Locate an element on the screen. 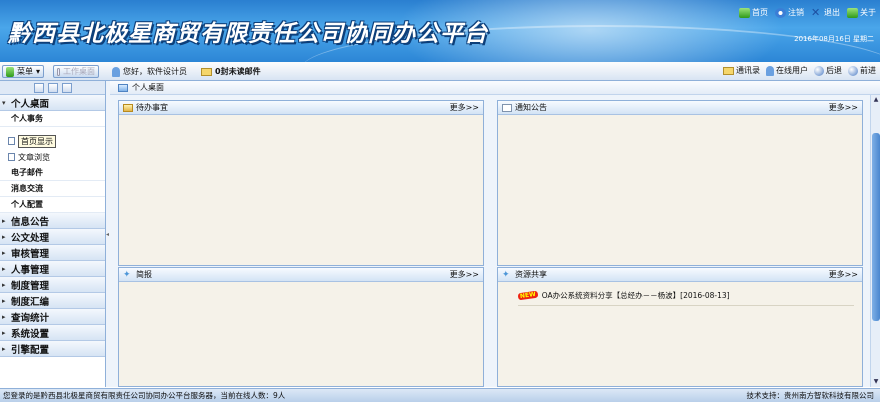  address-book-button: 通讯录 is located at coordinates (741, 70).